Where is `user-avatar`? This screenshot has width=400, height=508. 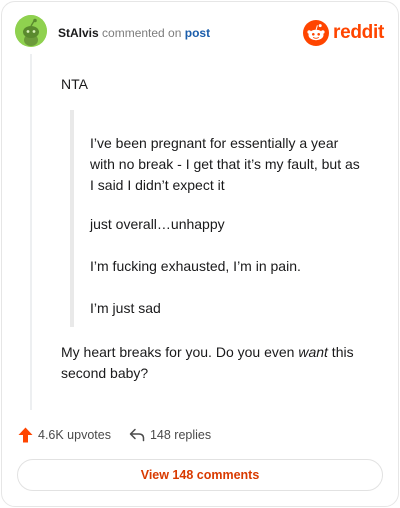
user-avatar is located at coordinates (31, 31).